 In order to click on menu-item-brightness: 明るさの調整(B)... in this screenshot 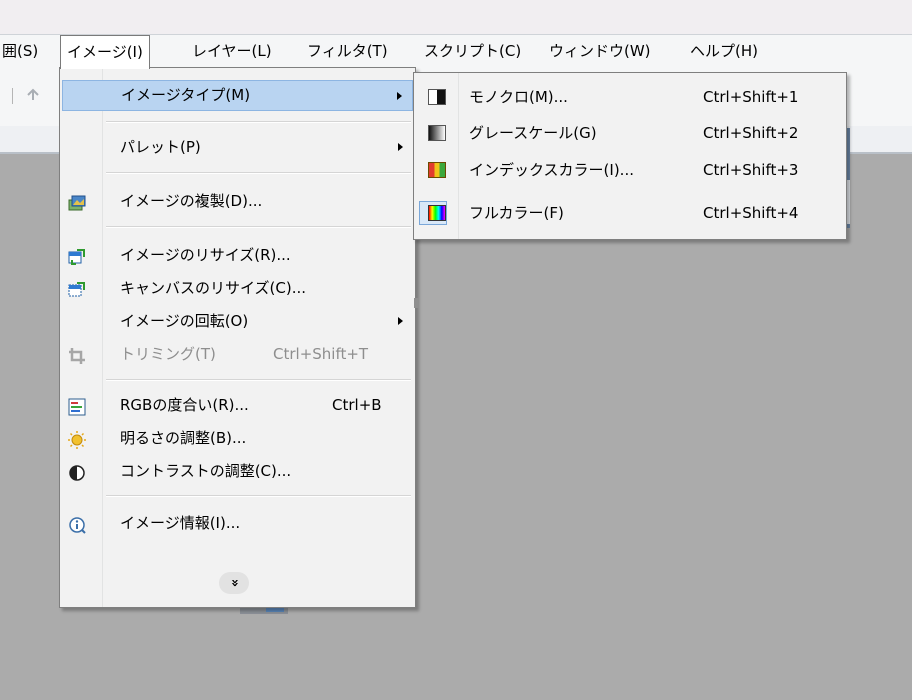, I will do `click(237, 438)`.